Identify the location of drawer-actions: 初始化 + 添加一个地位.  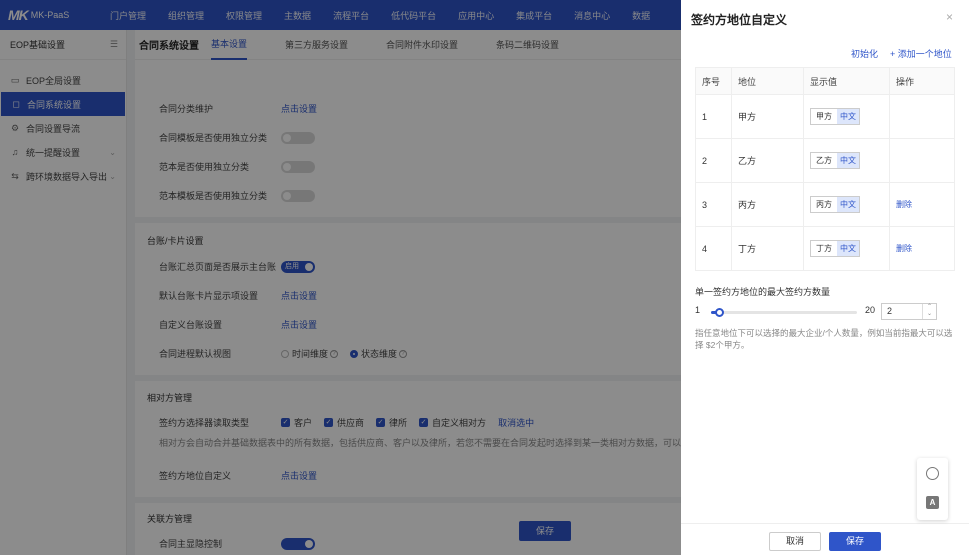
(901, 53).